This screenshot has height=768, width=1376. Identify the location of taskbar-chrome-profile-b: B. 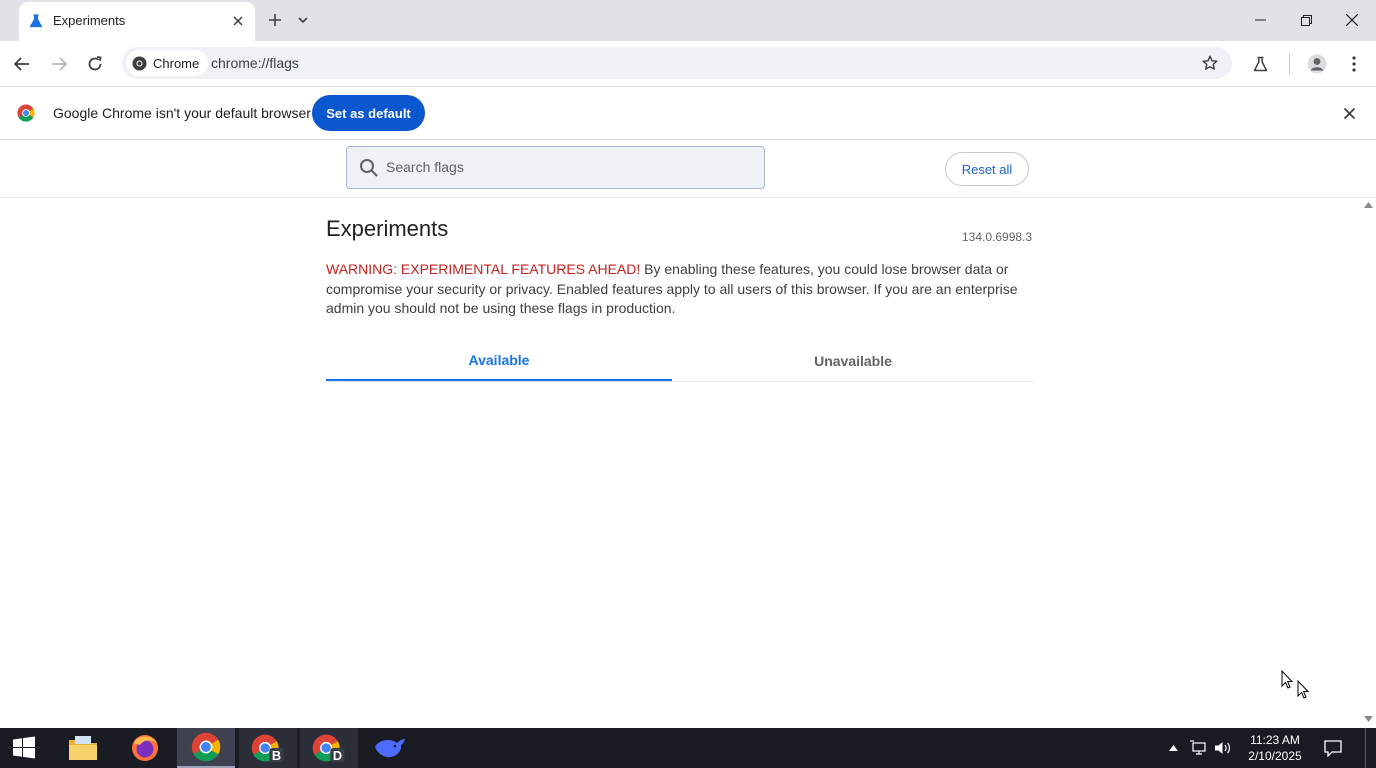
(268, 748).